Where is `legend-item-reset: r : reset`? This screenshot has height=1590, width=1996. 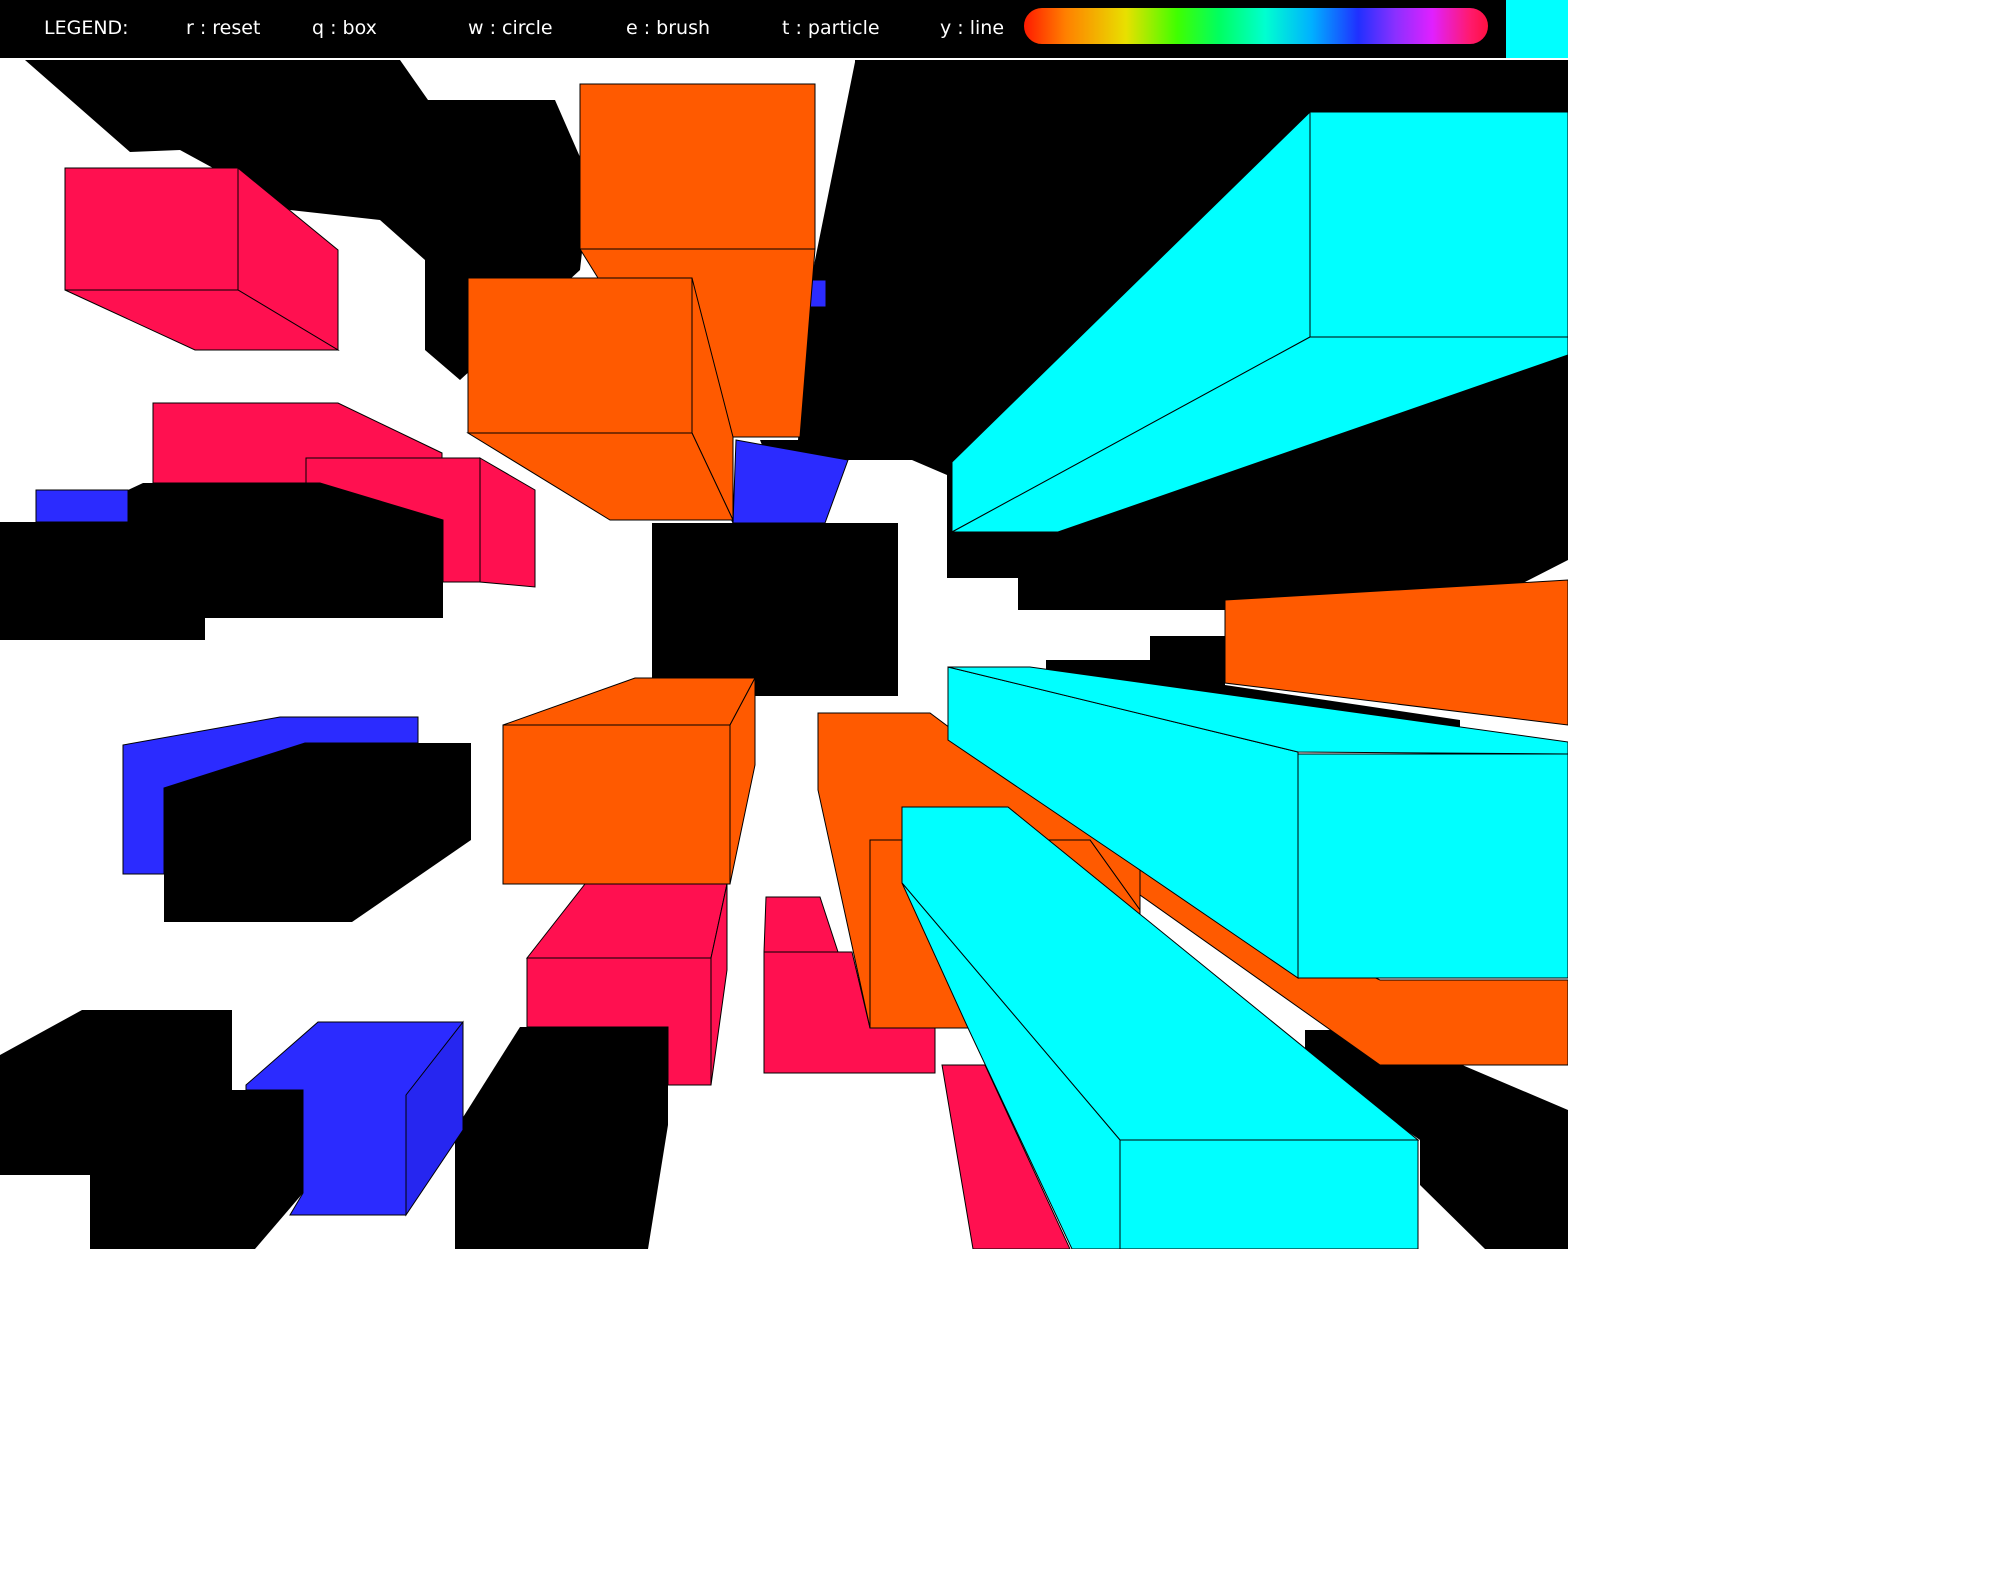
legend-item-reset: r : reset is located at coordinates (223, 28).